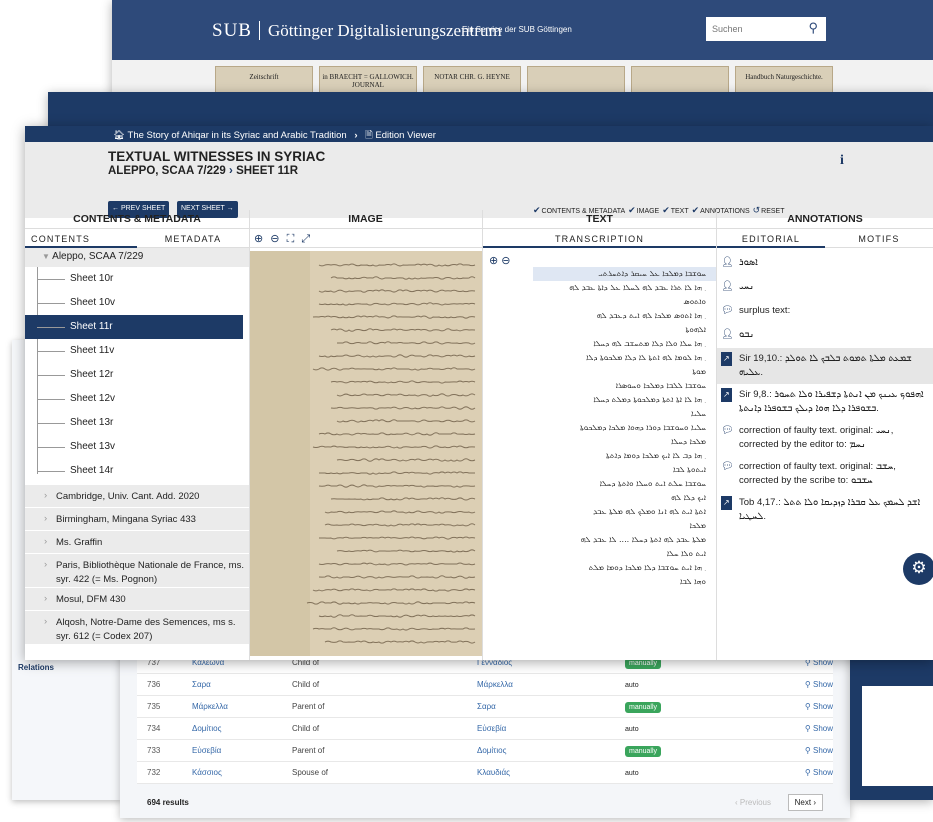  I want to click on caret-down-icon: ▼, so click(46, 256).